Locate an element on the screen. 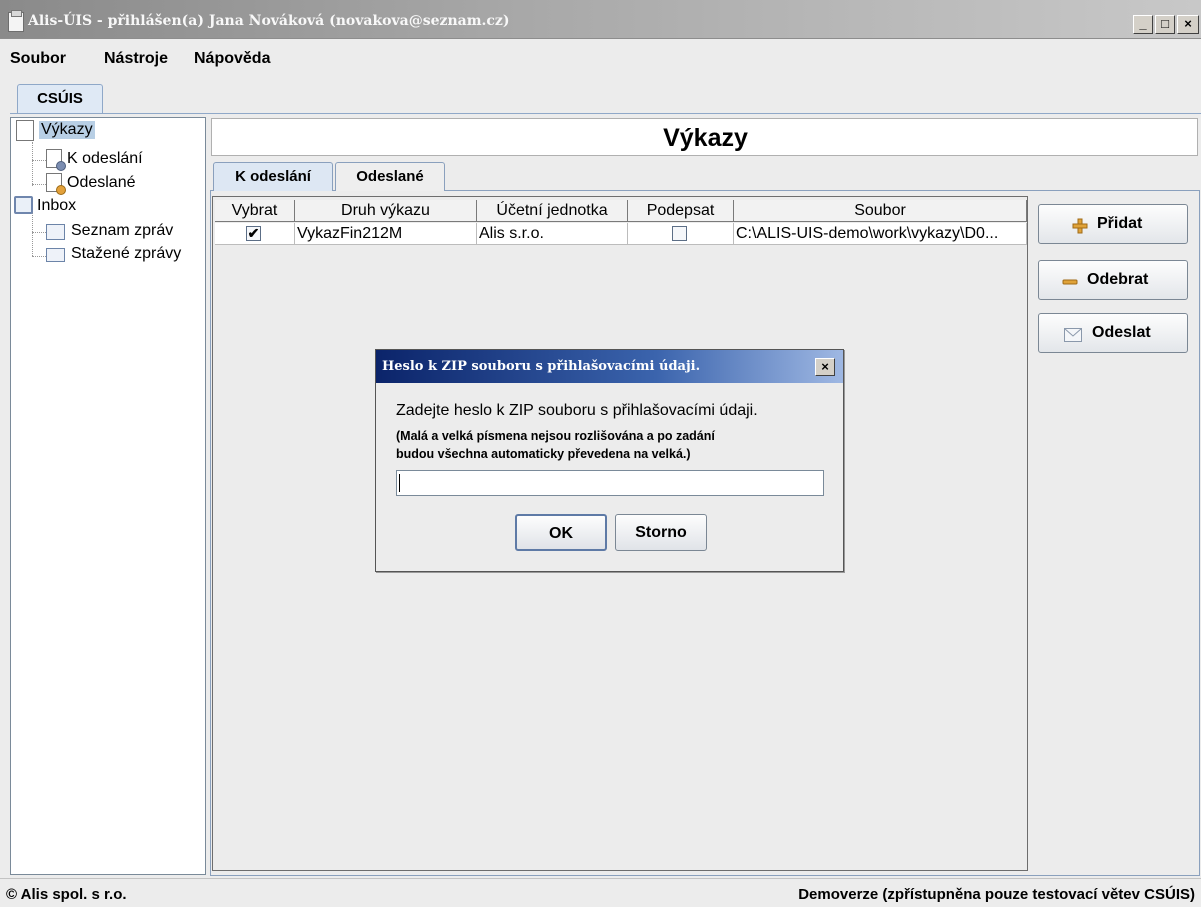  column-header-druh: Druh výkazu is located at coordinates (386, 211).